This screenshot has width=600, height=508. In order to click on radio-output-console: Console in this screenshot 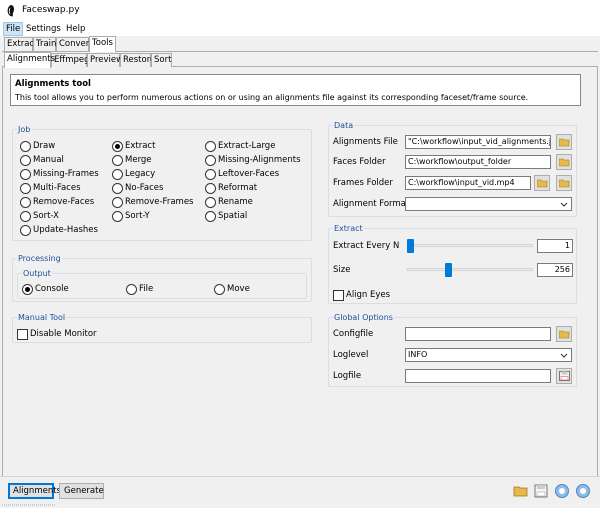, I will do `click(45, 289)`.